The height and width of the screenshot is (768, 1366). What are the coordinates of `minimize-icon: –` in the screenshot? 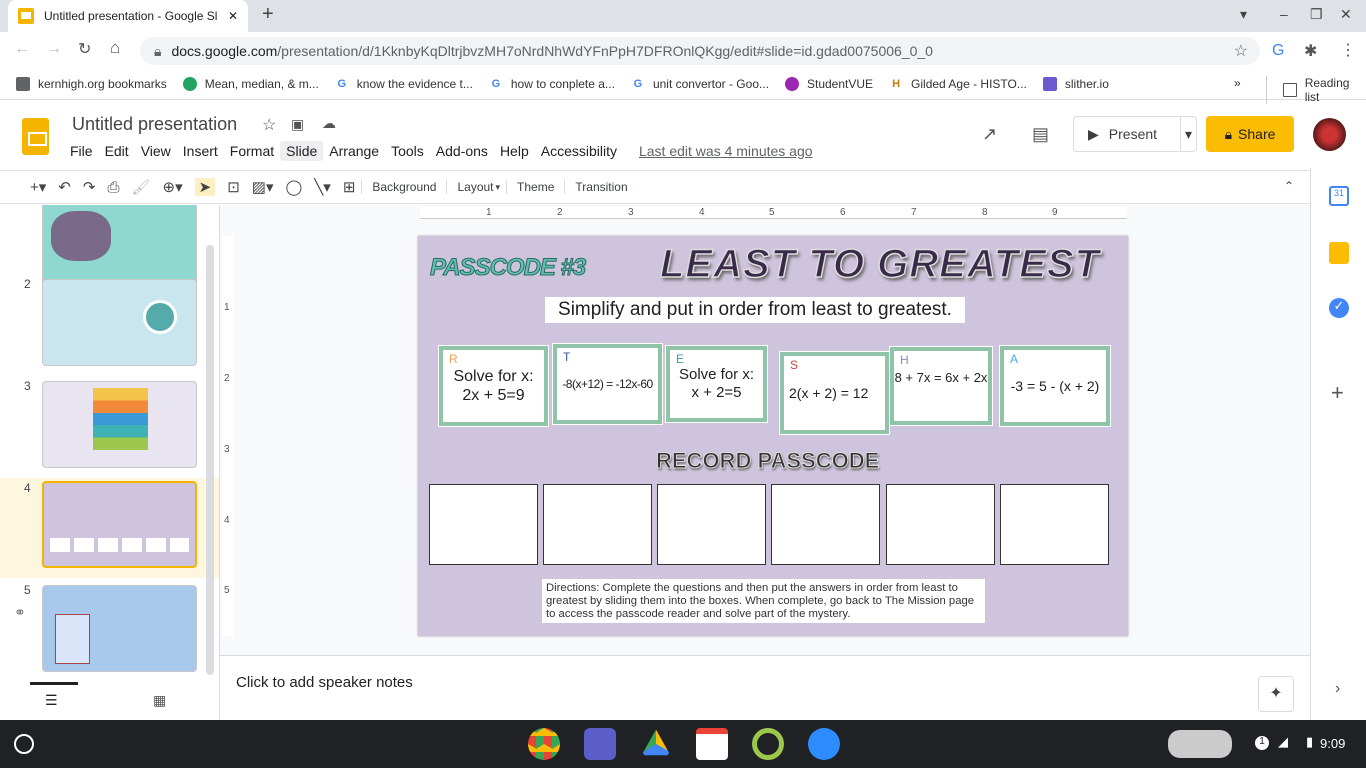 It's located at (1284, 14).